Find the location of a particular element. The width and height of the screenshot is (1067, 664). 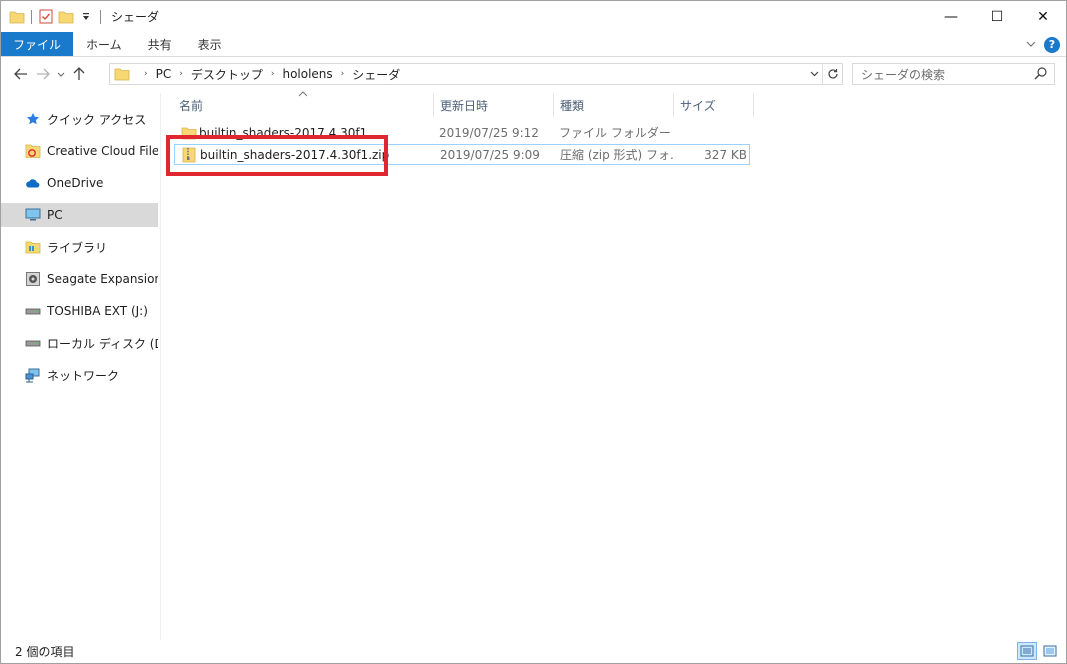

window-title: シェーダ is located at coordinates (135, 17).